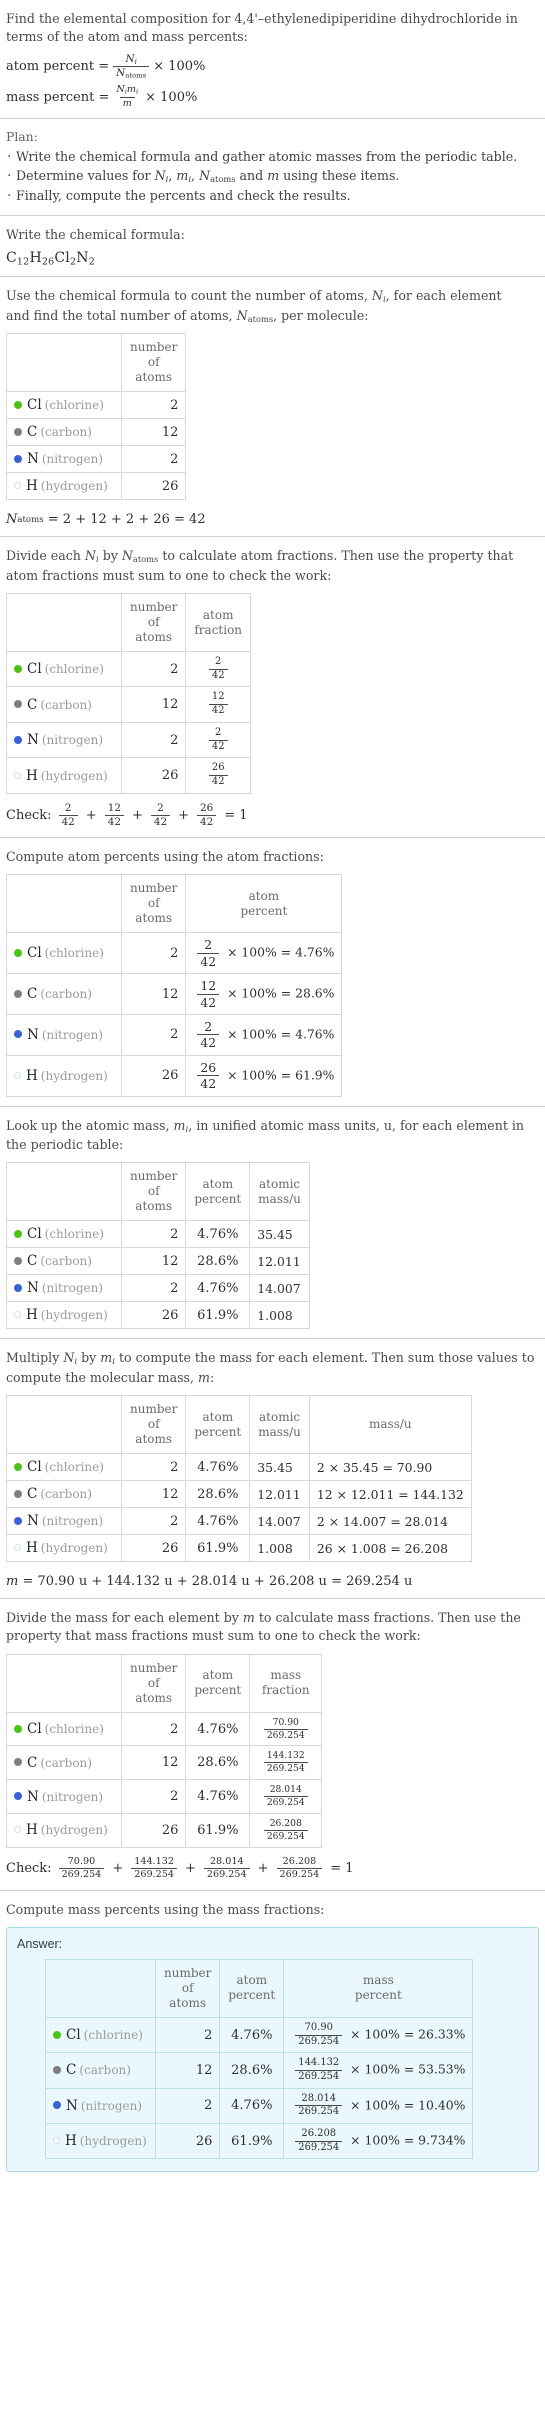 The height and width of the screenshot is (2418, 545). What do you see at coordinates (279, 1234) in the screenshot?
I see `atomic-mass-cell: 35.45` at bounding box center [279, 1234].